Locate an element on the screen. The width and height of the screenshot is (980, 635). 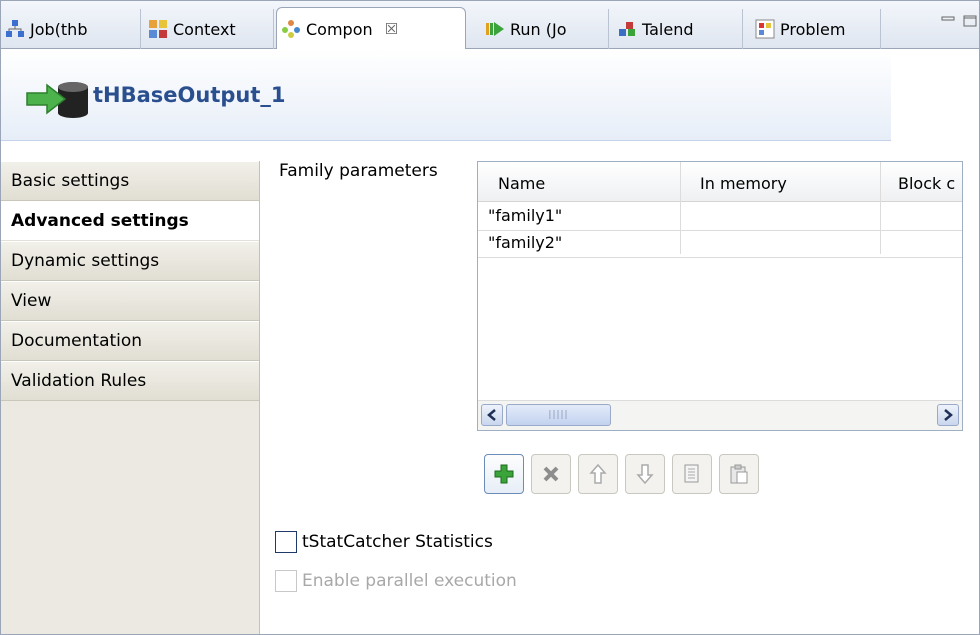
maximize-icon is located at coordinates (970, 20).